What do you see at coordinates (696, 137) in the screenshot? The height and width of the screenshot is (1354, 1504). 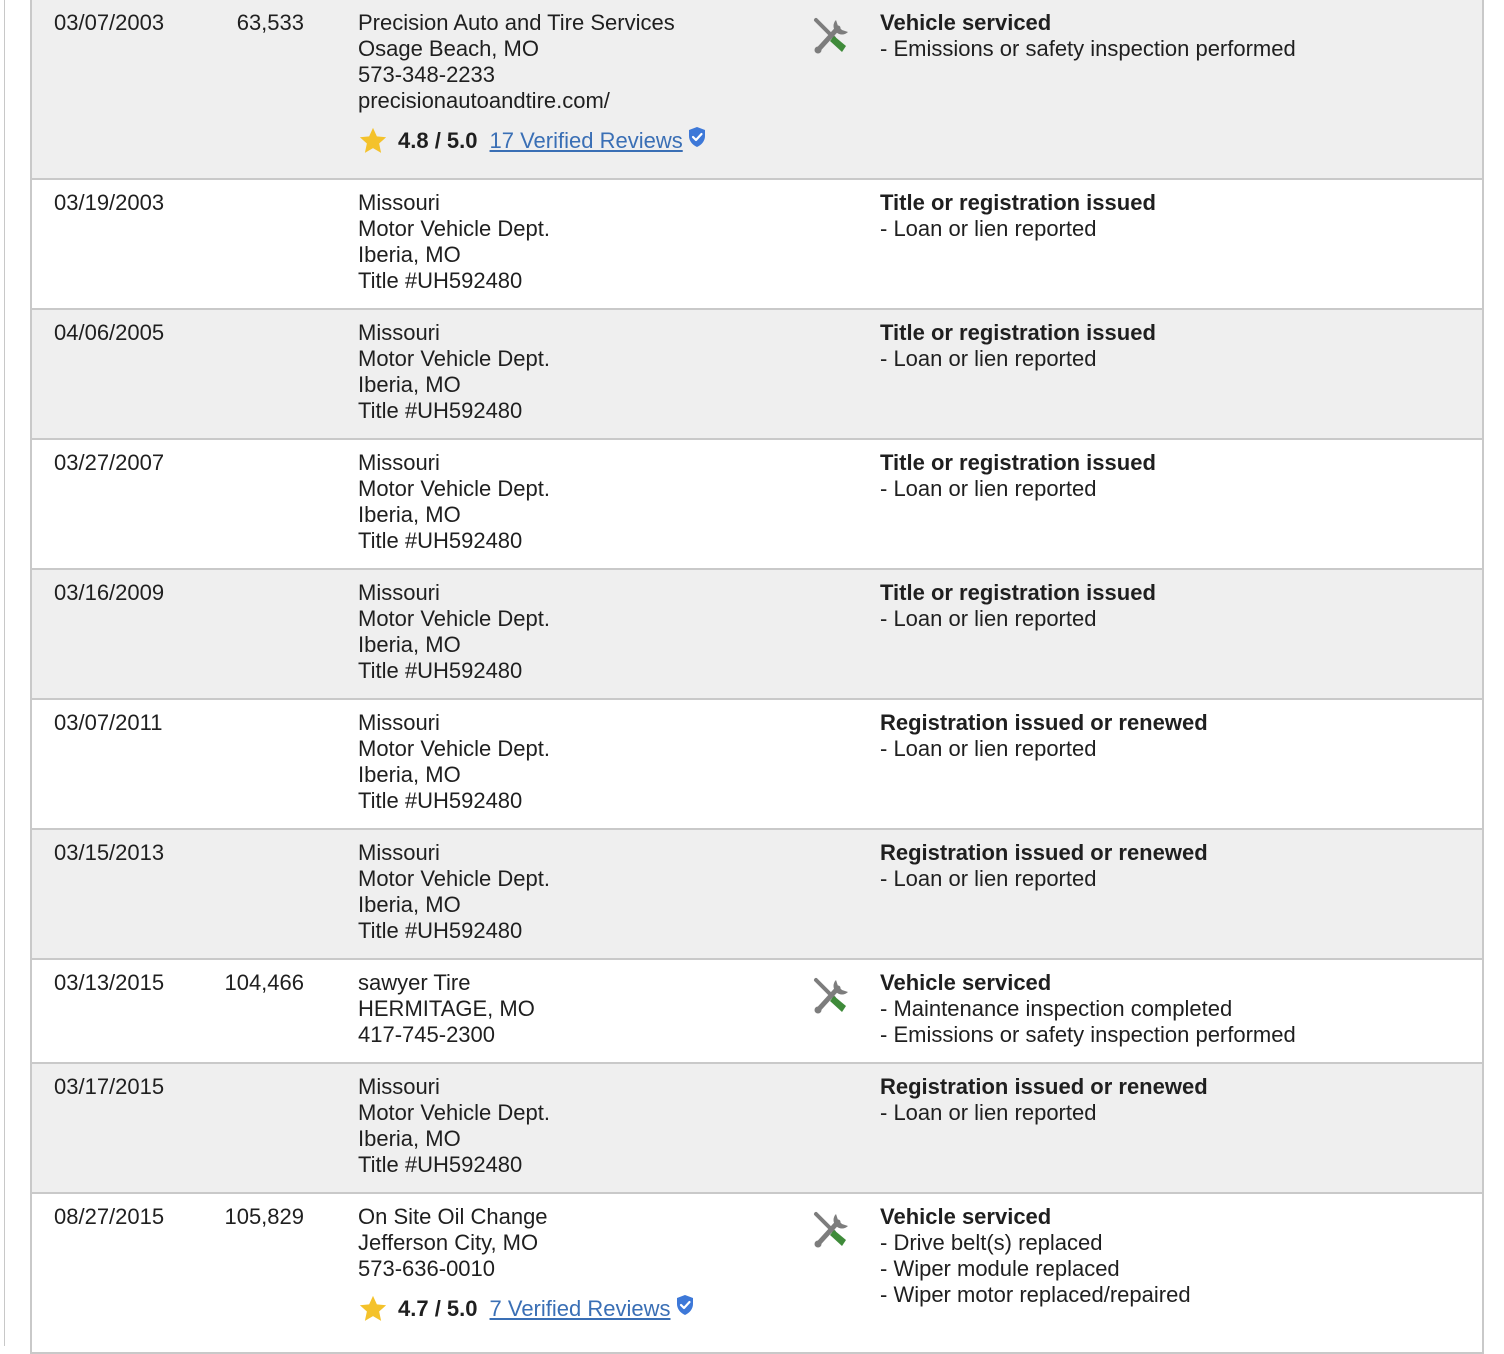 I see `verified-shield-icon` at bounding box center [696, 137].